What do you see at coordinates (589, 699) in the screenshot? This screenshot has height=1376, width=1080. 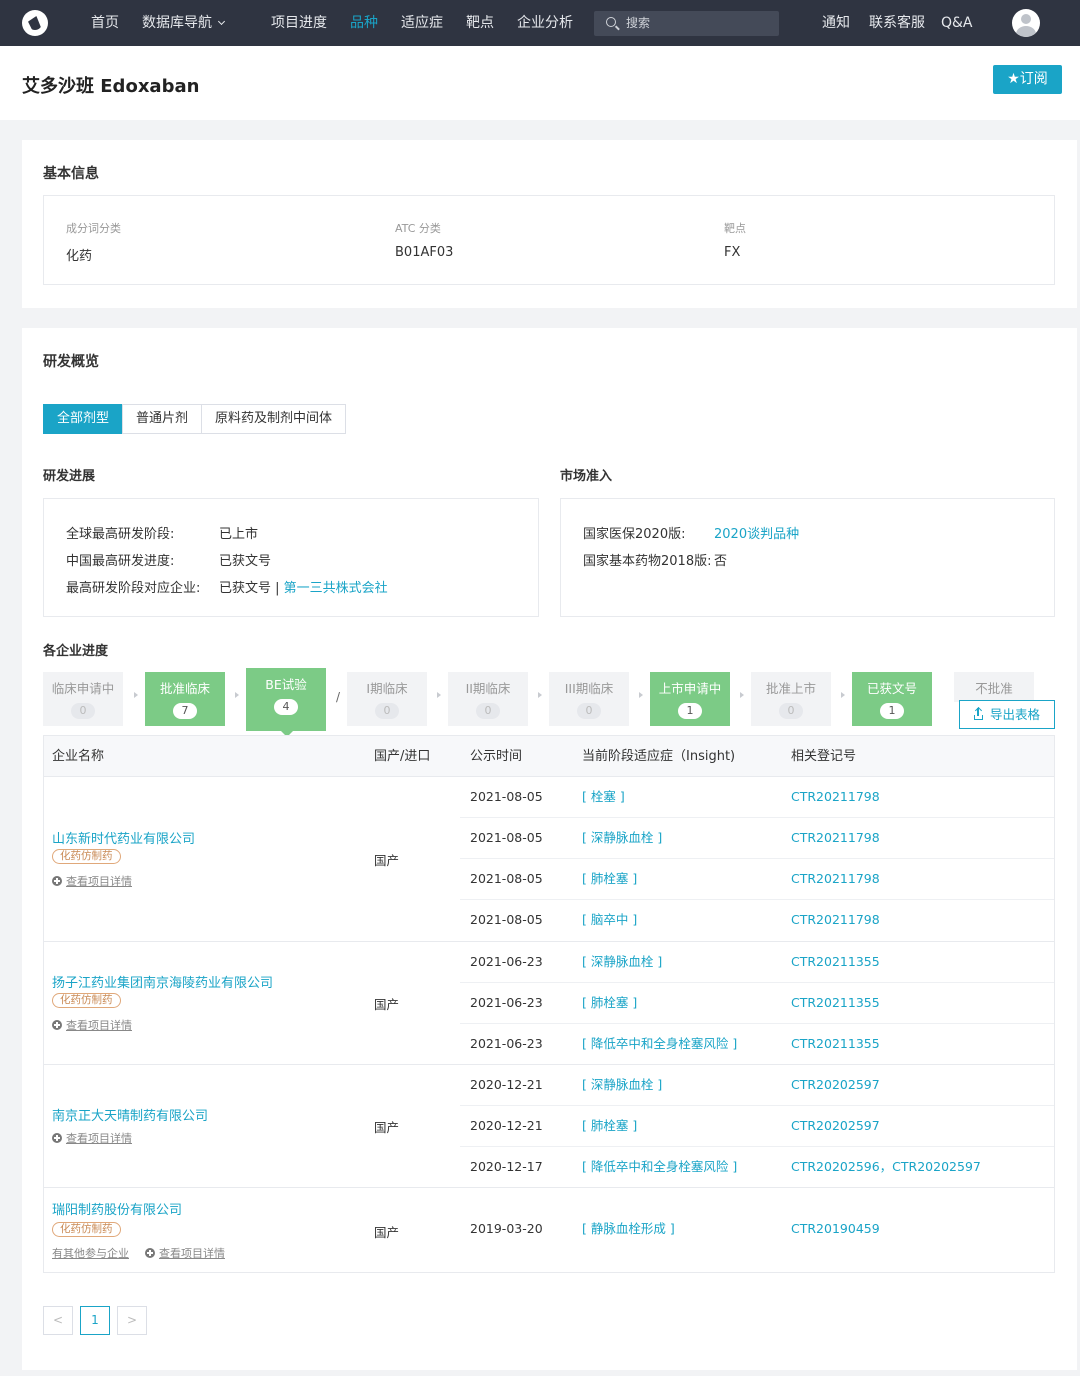 I see `stage-phase3: III期临床 0` at bounding box center [589, 699].